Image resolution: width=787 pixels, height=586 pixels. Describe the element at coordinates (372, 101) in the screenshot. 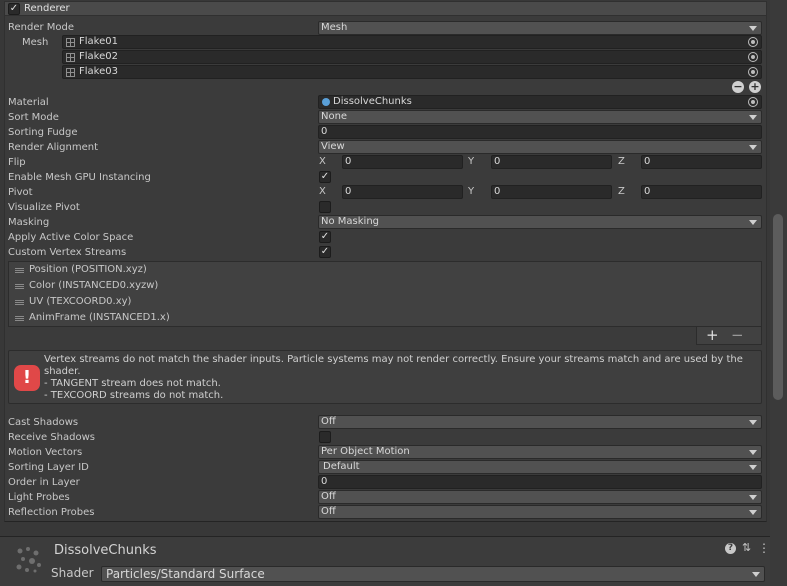

I see `material-value: DissolveChunks` at that location.